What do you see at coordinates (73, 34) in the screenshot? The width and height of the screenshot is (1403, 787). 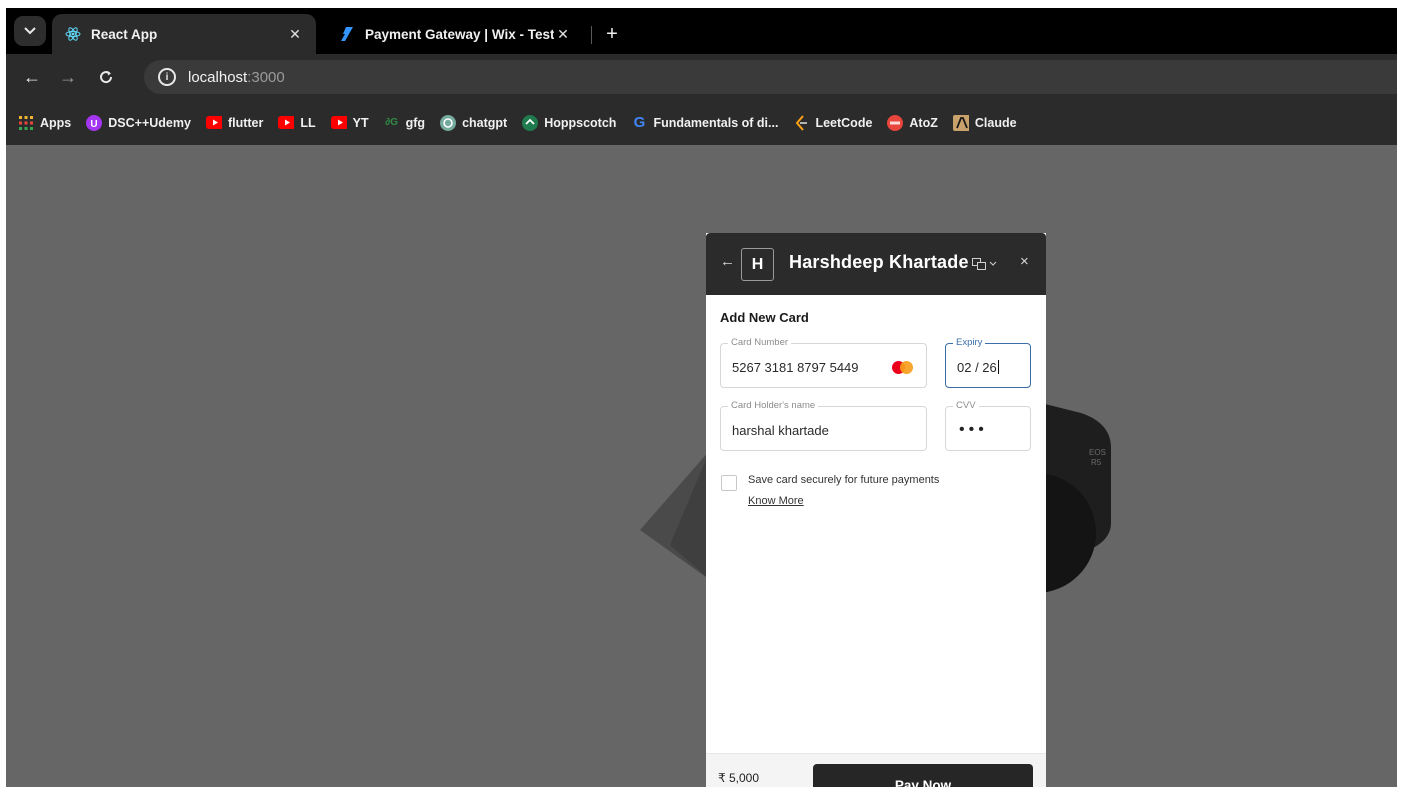 I see `react-icon` at bounding box center [73, 34].